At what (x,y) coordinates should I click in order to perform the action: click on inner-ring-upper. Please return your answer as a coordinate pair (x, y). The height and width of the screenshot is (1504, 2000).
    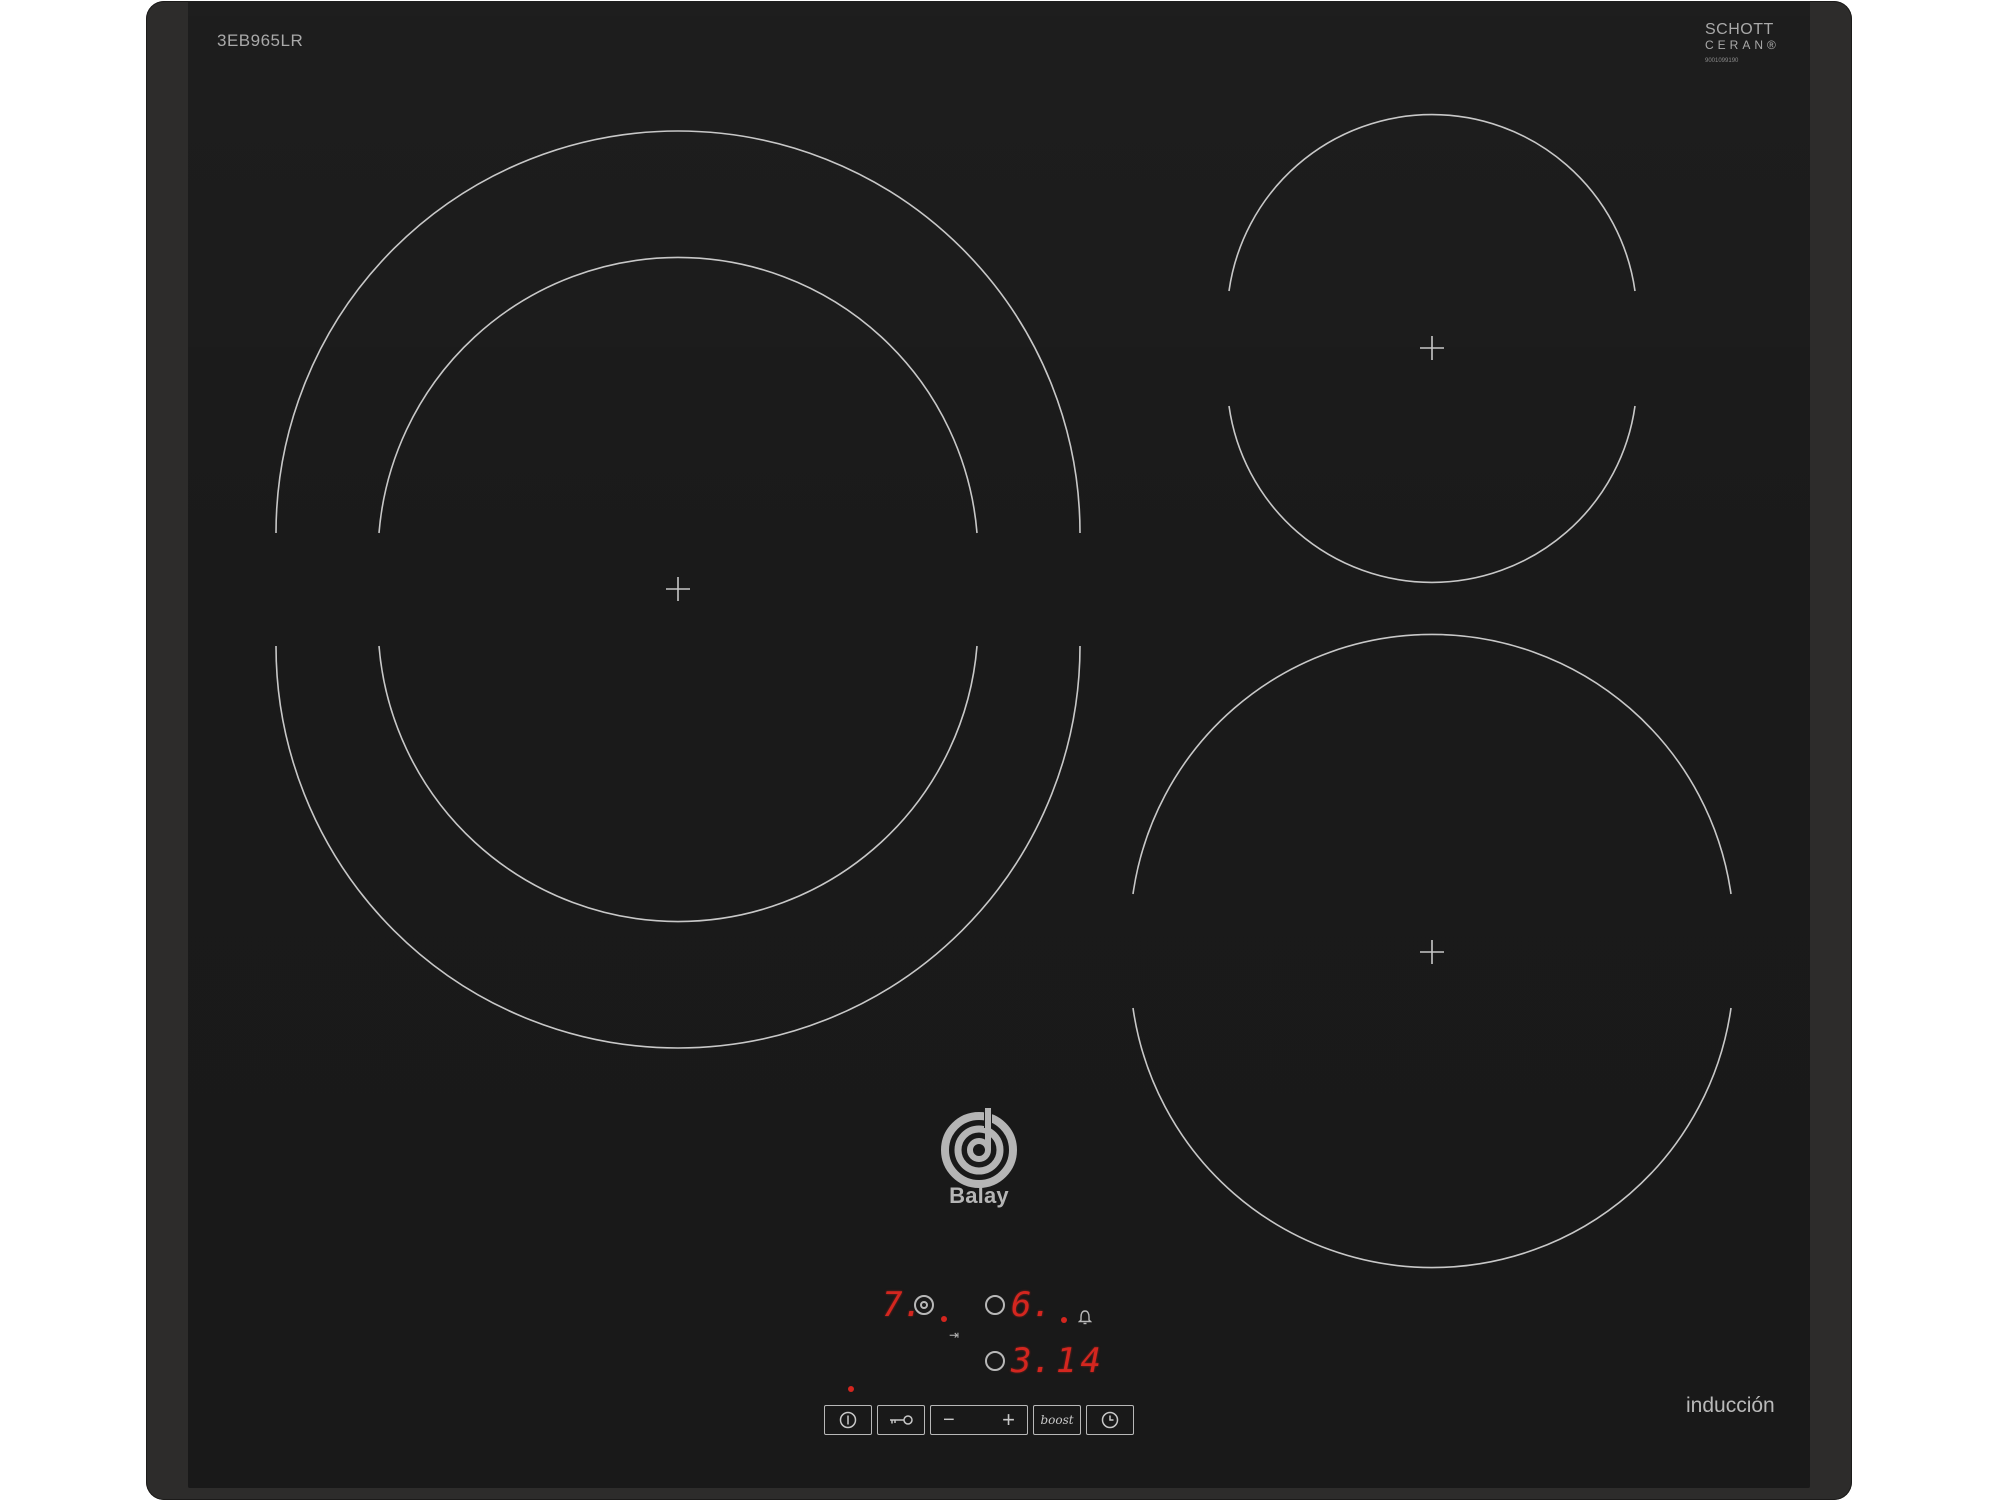
    Looking at the image, I should click on (678, 395).